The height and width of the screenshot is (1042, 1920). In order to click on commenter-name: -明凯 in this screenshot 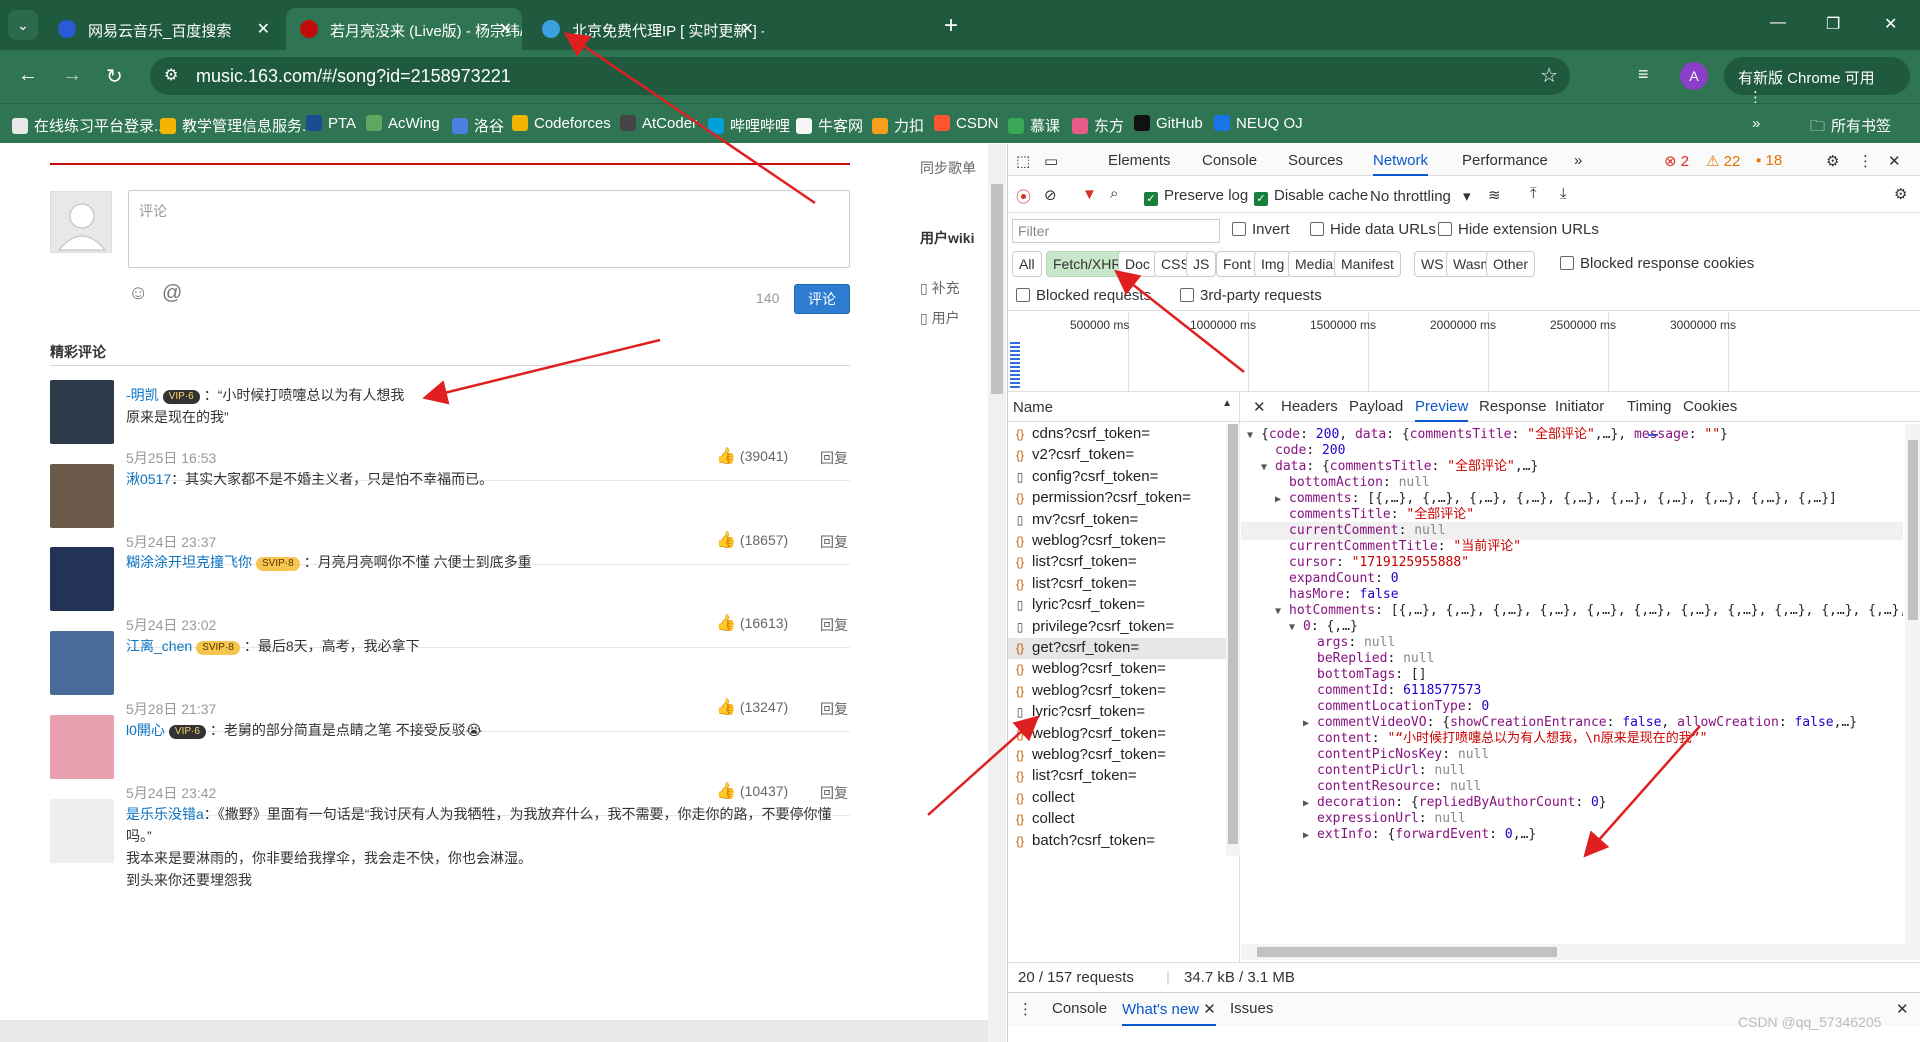, I will do `click(142, 395)`.